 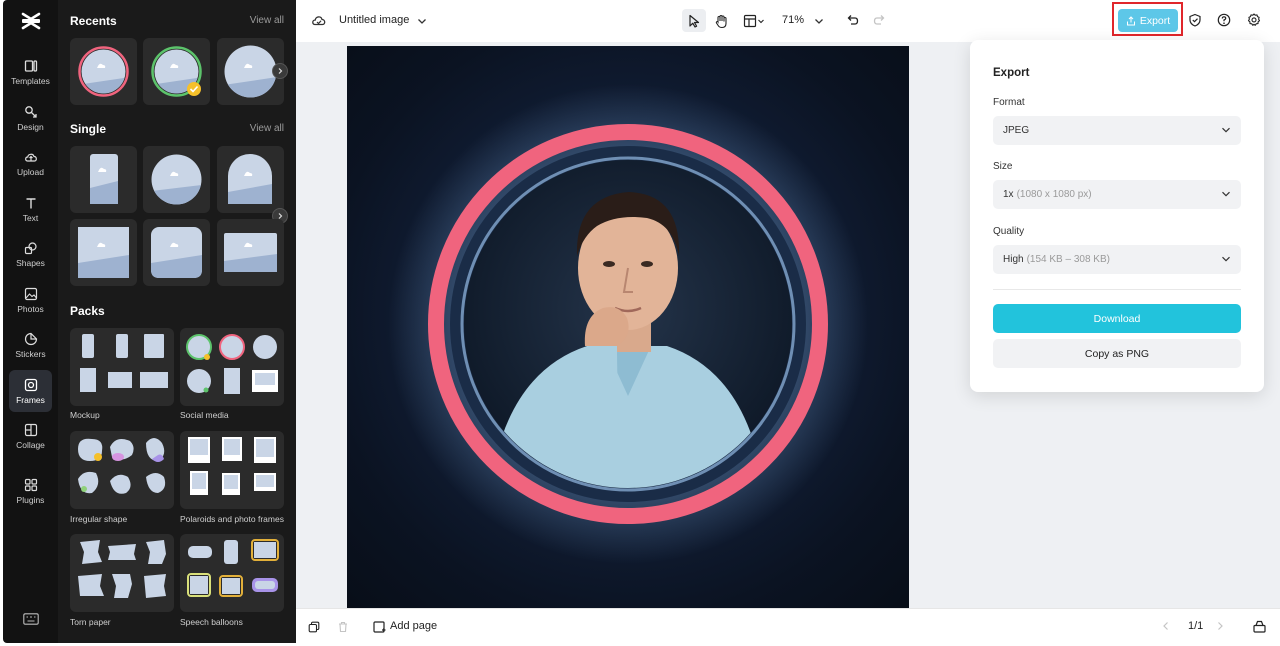 What do you see at coordinates (754, 21) in the screenshot?
I see `layout-menu-button` at bounding box center [754, 21].